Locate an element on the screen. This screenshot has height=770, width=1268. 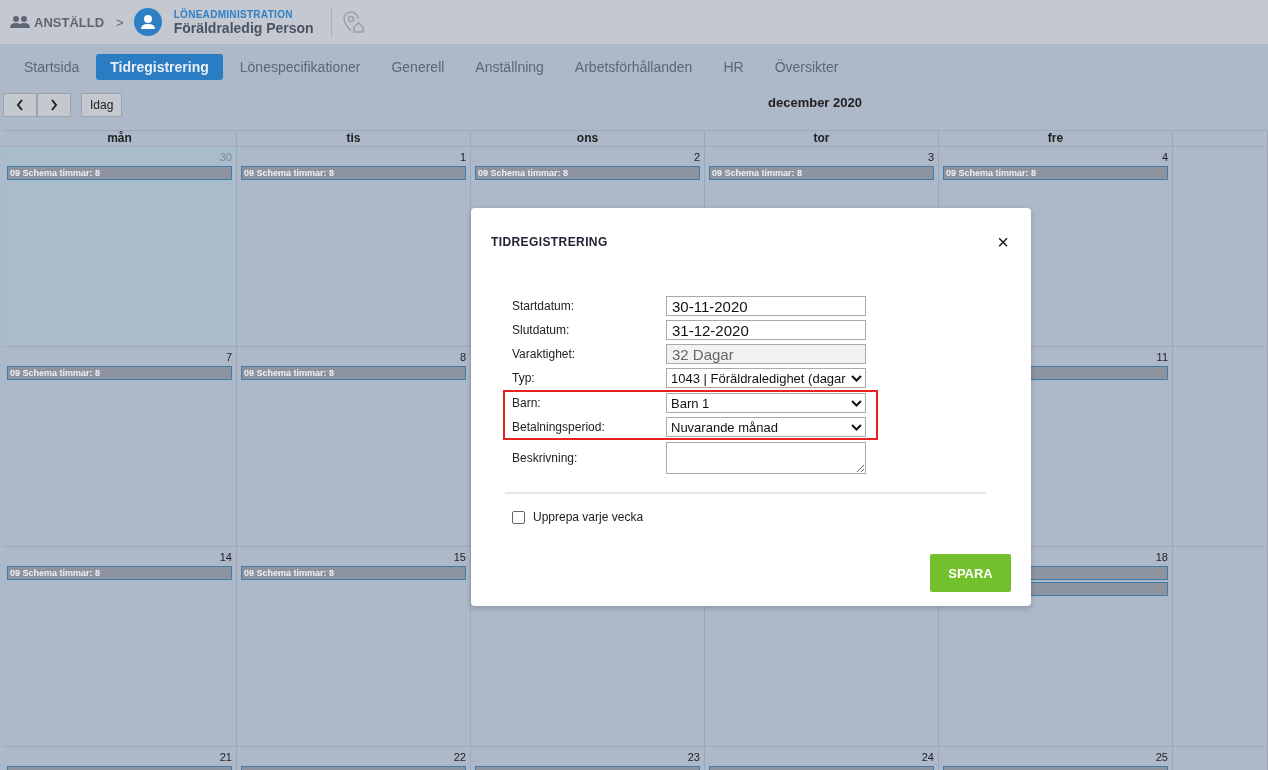
day-number: 23 is located at coordinates (693, 757).